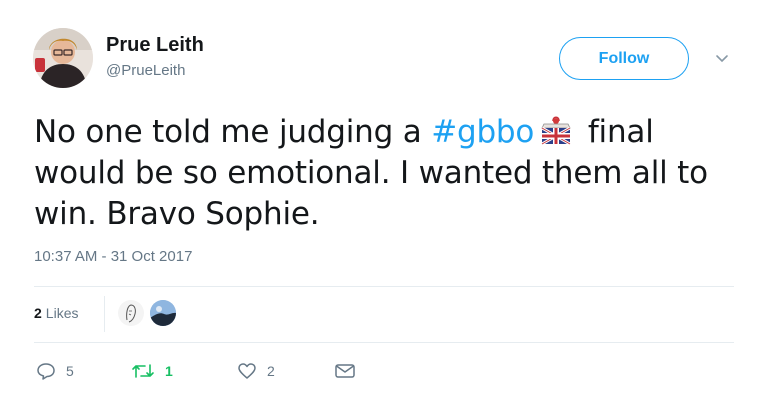 The width and height of the screenshot is (774, 408). What do you see at coordinates (70, 371) in the screenshot?
I see `reply-count: 5` at bounding box center [70, 371].